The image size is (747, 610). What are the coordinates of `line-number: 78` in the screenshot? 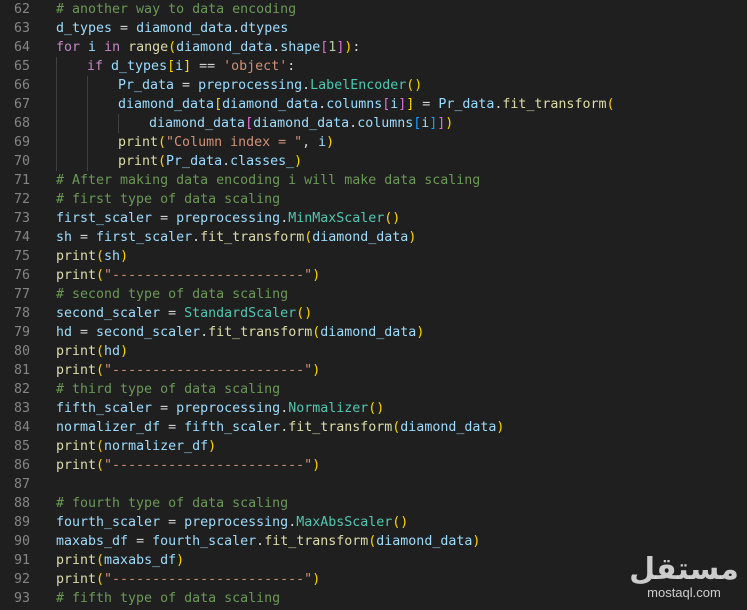 It's located at (21, 313).